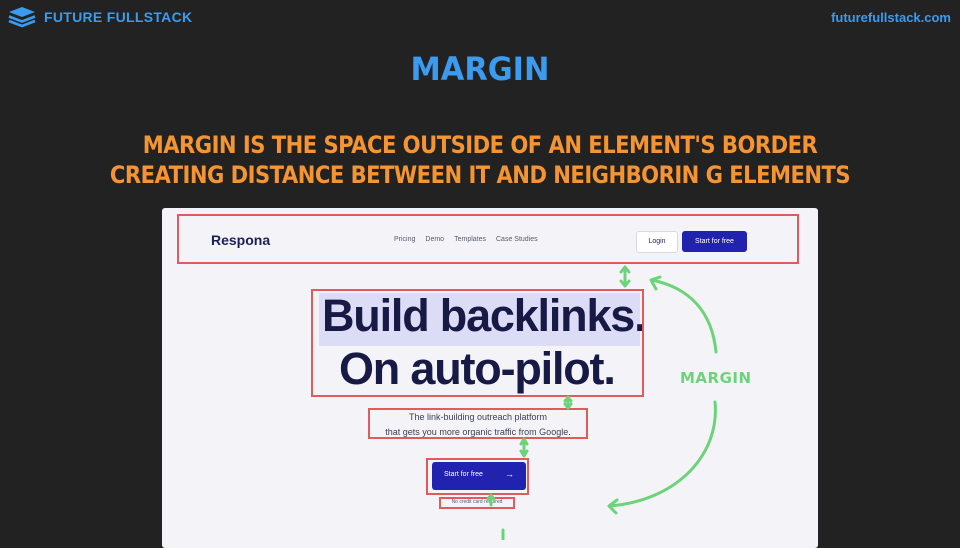 The width and height of the screenshot is (960, 548). I want to click on start-free-cta-button: Start for free →, so click(479, 476).